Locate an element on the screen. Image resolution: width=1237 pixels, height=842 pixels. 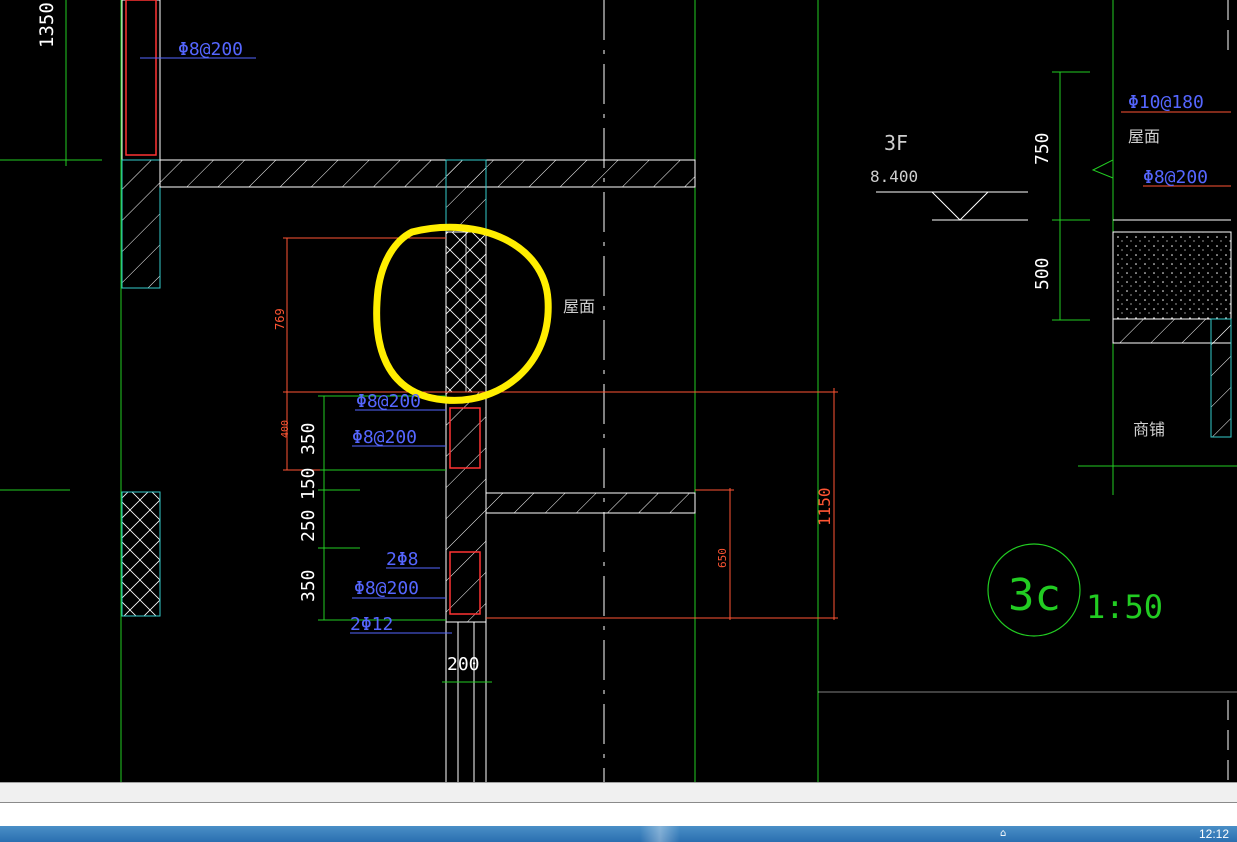
level-3f: 3F is located at coordinates (896, 143).